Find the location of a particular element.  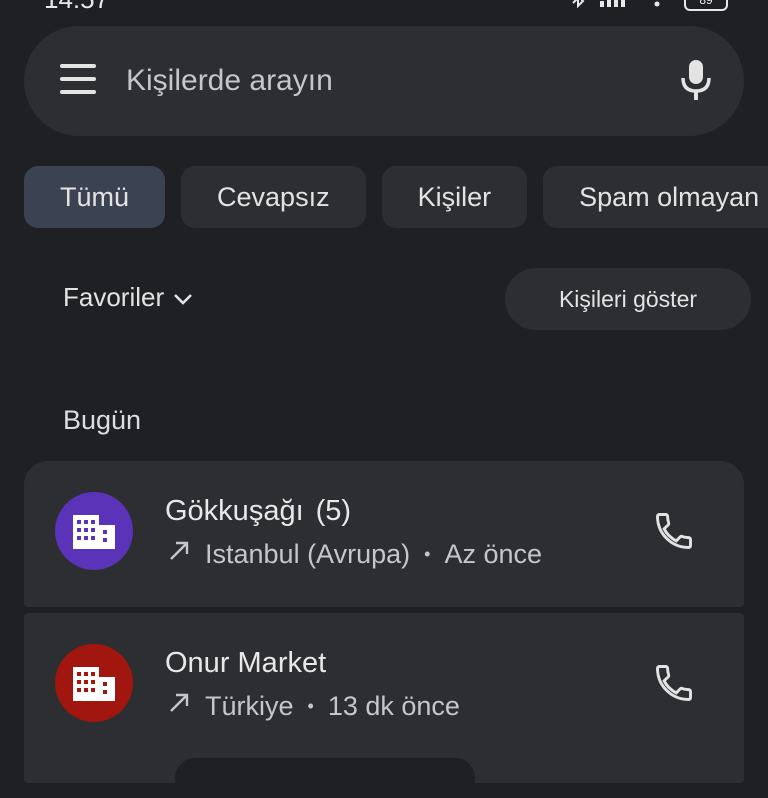

call-time: Az önce is located at coordinates (493, 554).